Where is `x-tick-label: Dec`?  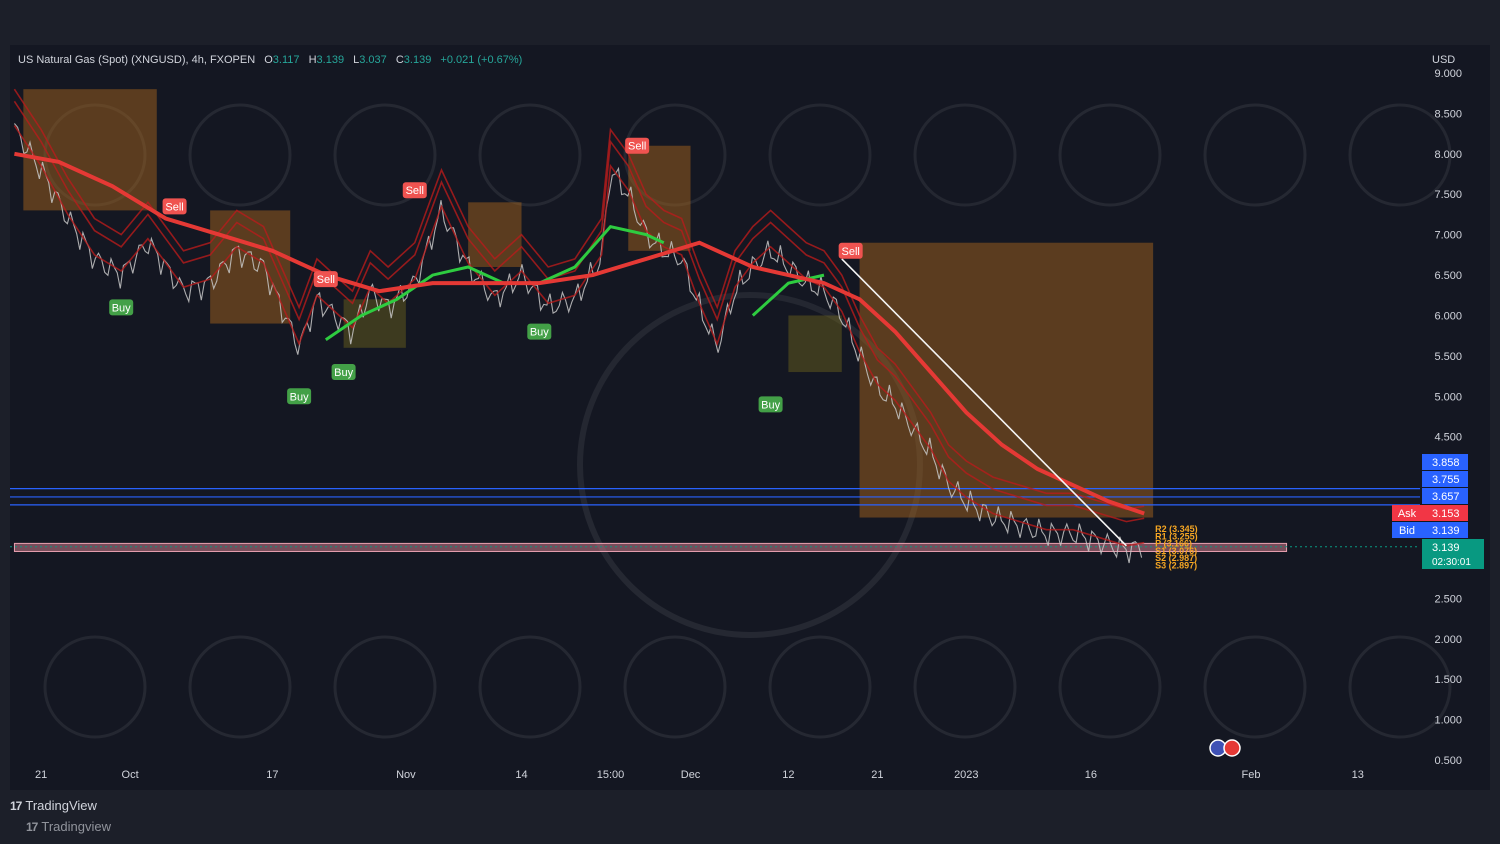 x-tick-label: Dec is located at coordinates (691, 775).